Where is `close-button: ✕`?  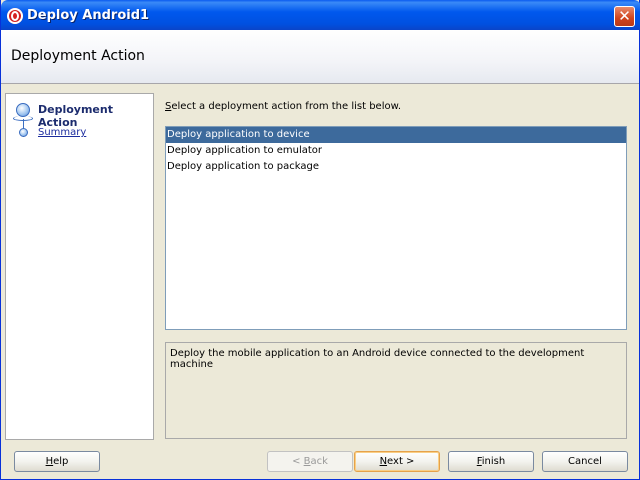
close-button: ✕ is located at coordinates (624, 16).